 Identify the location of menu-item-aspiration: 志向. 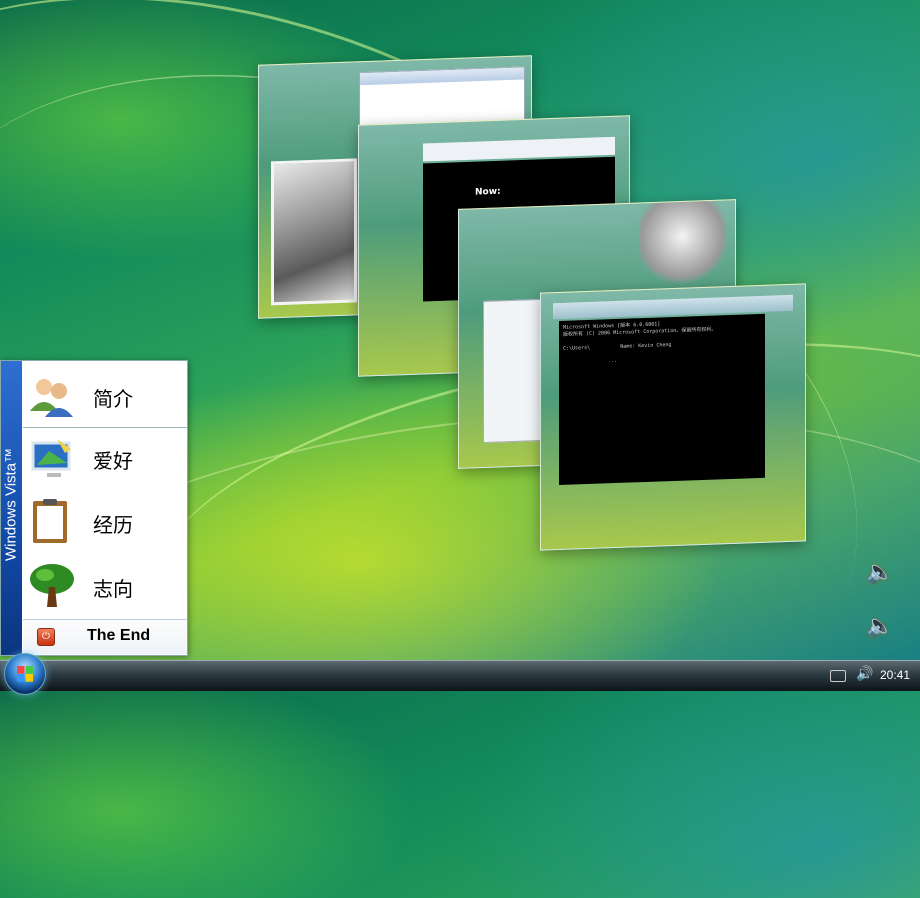
(104, 586).